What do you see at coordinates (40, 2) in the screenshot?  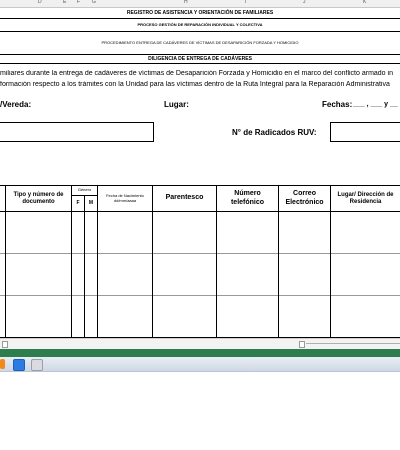 I see `column-letter-d: D` at bounding box center [40, 2].